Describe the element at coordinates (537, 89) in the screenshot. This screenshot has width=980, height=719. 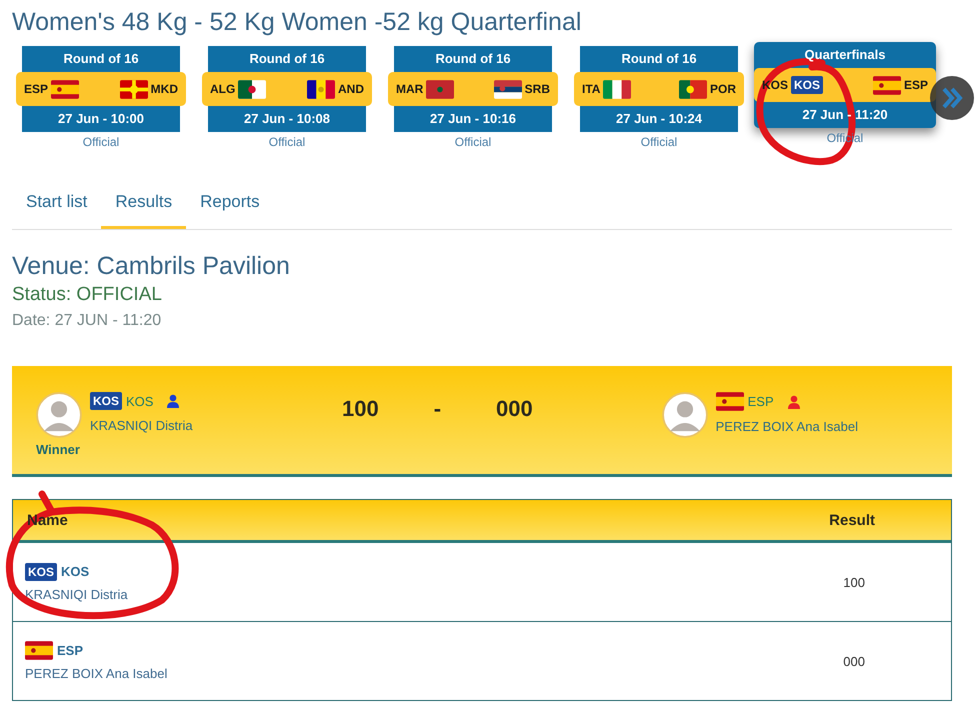
I see `country-code: SRB` at that location.